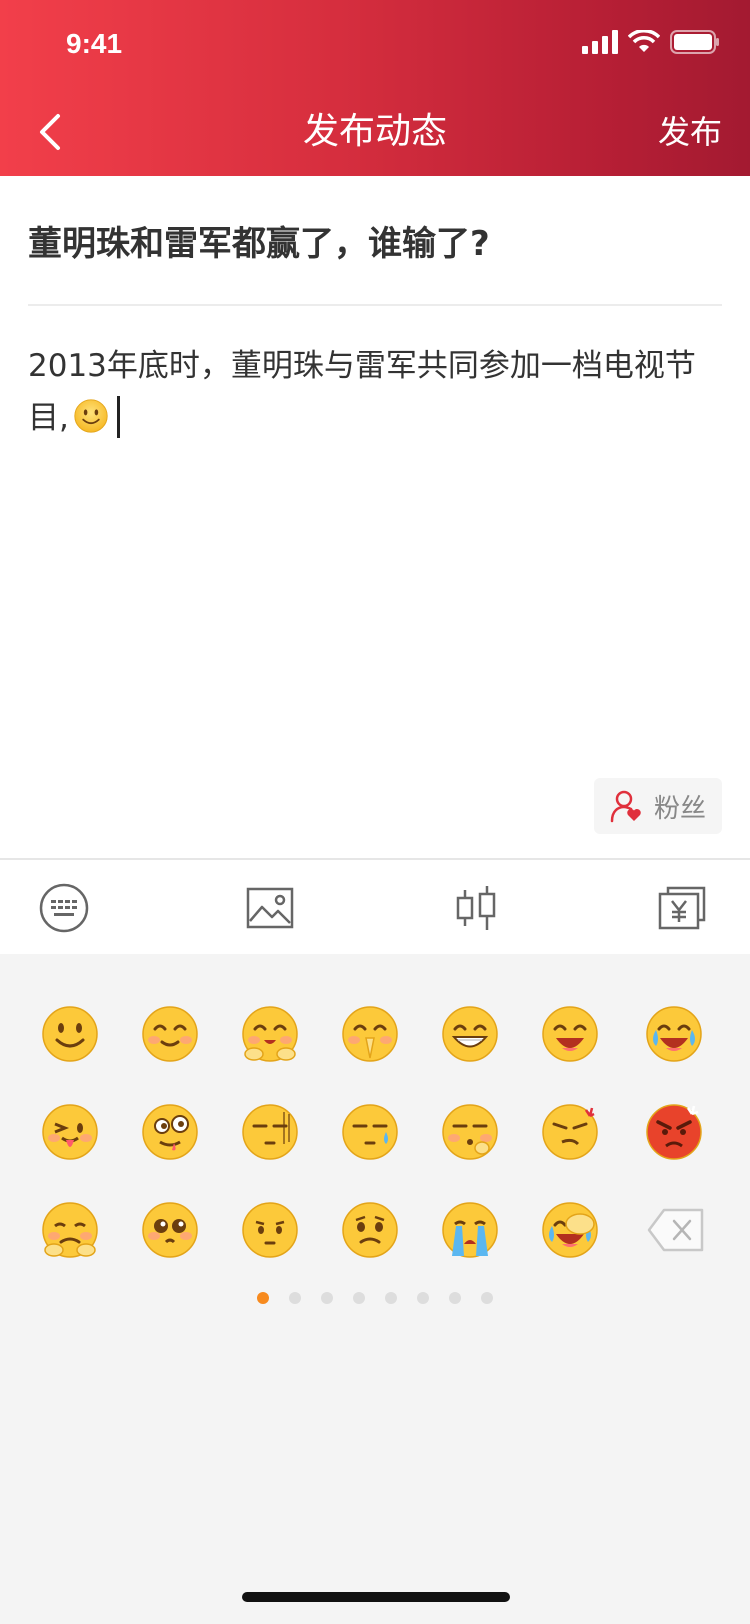 The width and height of the screenshot is (750, 1624). Describe the element at coordinates (70, 1230) in the screenshot. I see `shy-emoji-icon` at that location.